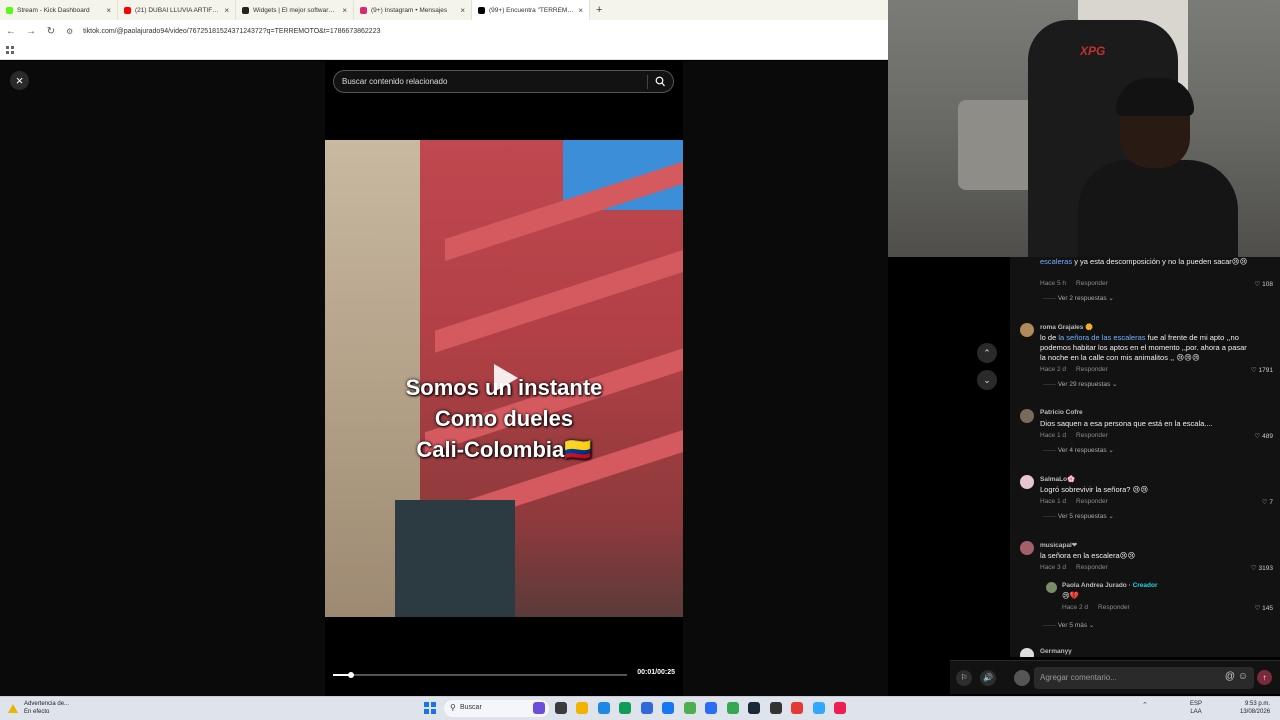  I want to click on system-clock: 9:53 p.m. 13/08/2026, so click(1255, 708).